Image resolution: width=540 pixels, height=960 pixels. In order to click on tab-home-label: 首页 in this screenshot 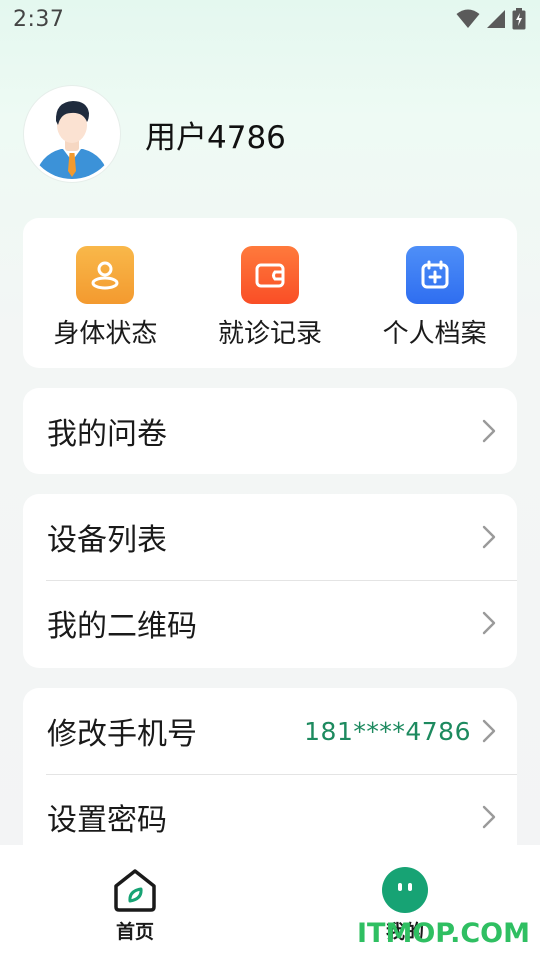, I will do `click(134, 932)`.